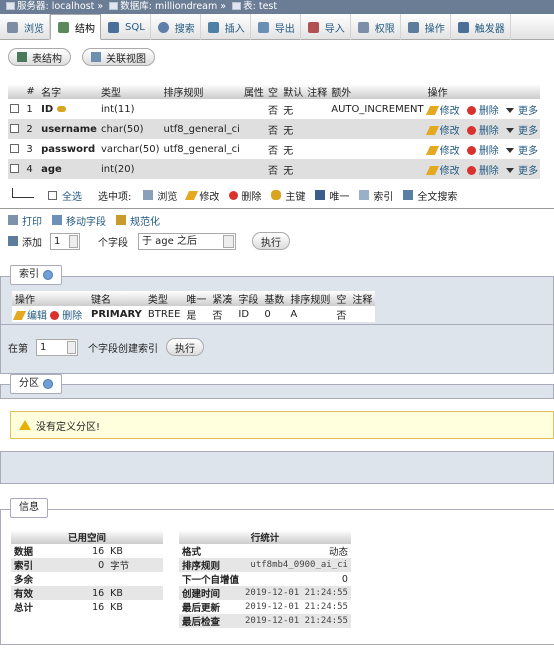 Image resolution: width=554 pixels, height=649 pixels. I want to click on column-num: 4, so click(32, 169).